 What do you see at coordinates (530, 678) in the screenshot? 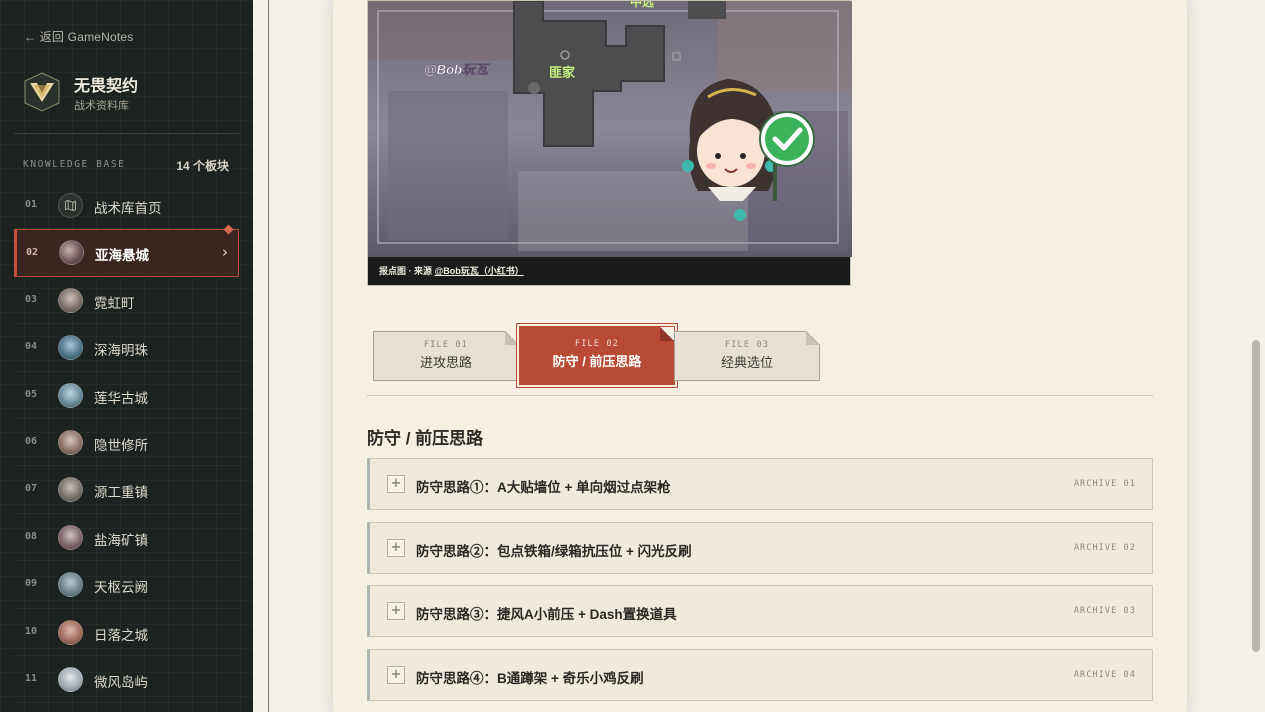
I see `accordion-title: 防守思路④：B通蹲架 + 奇乐小鸡反刷` at bounding box center [530, 678].